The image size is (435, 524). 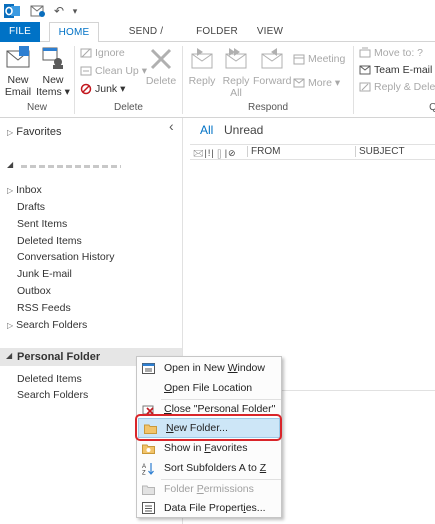 I want to click on new-email-label-line2: Email, so click(x=18, y=92).